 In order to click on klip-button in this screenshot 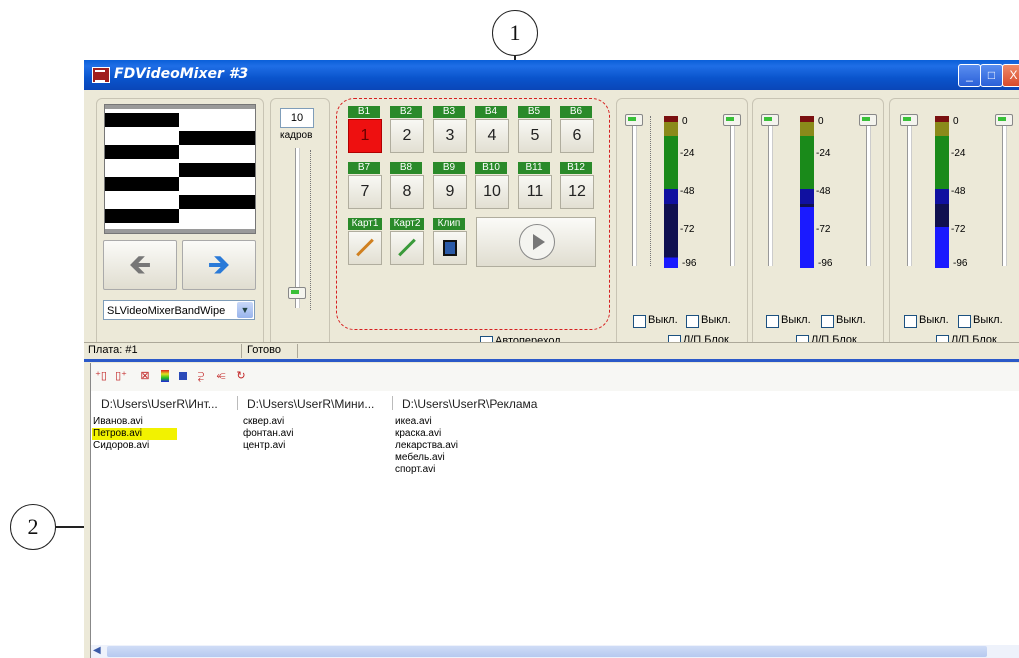, I will do `click(450, 248)`.